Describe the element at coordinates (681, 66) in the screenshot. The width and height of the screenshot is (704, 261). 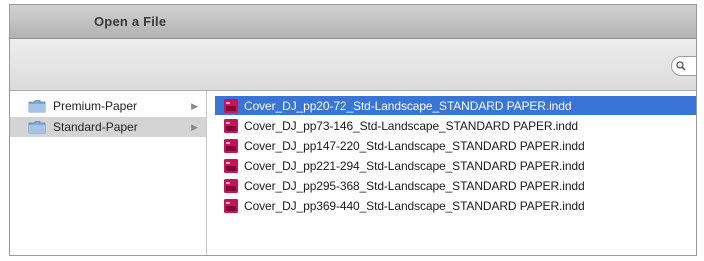
I see `search-icon` at that location.